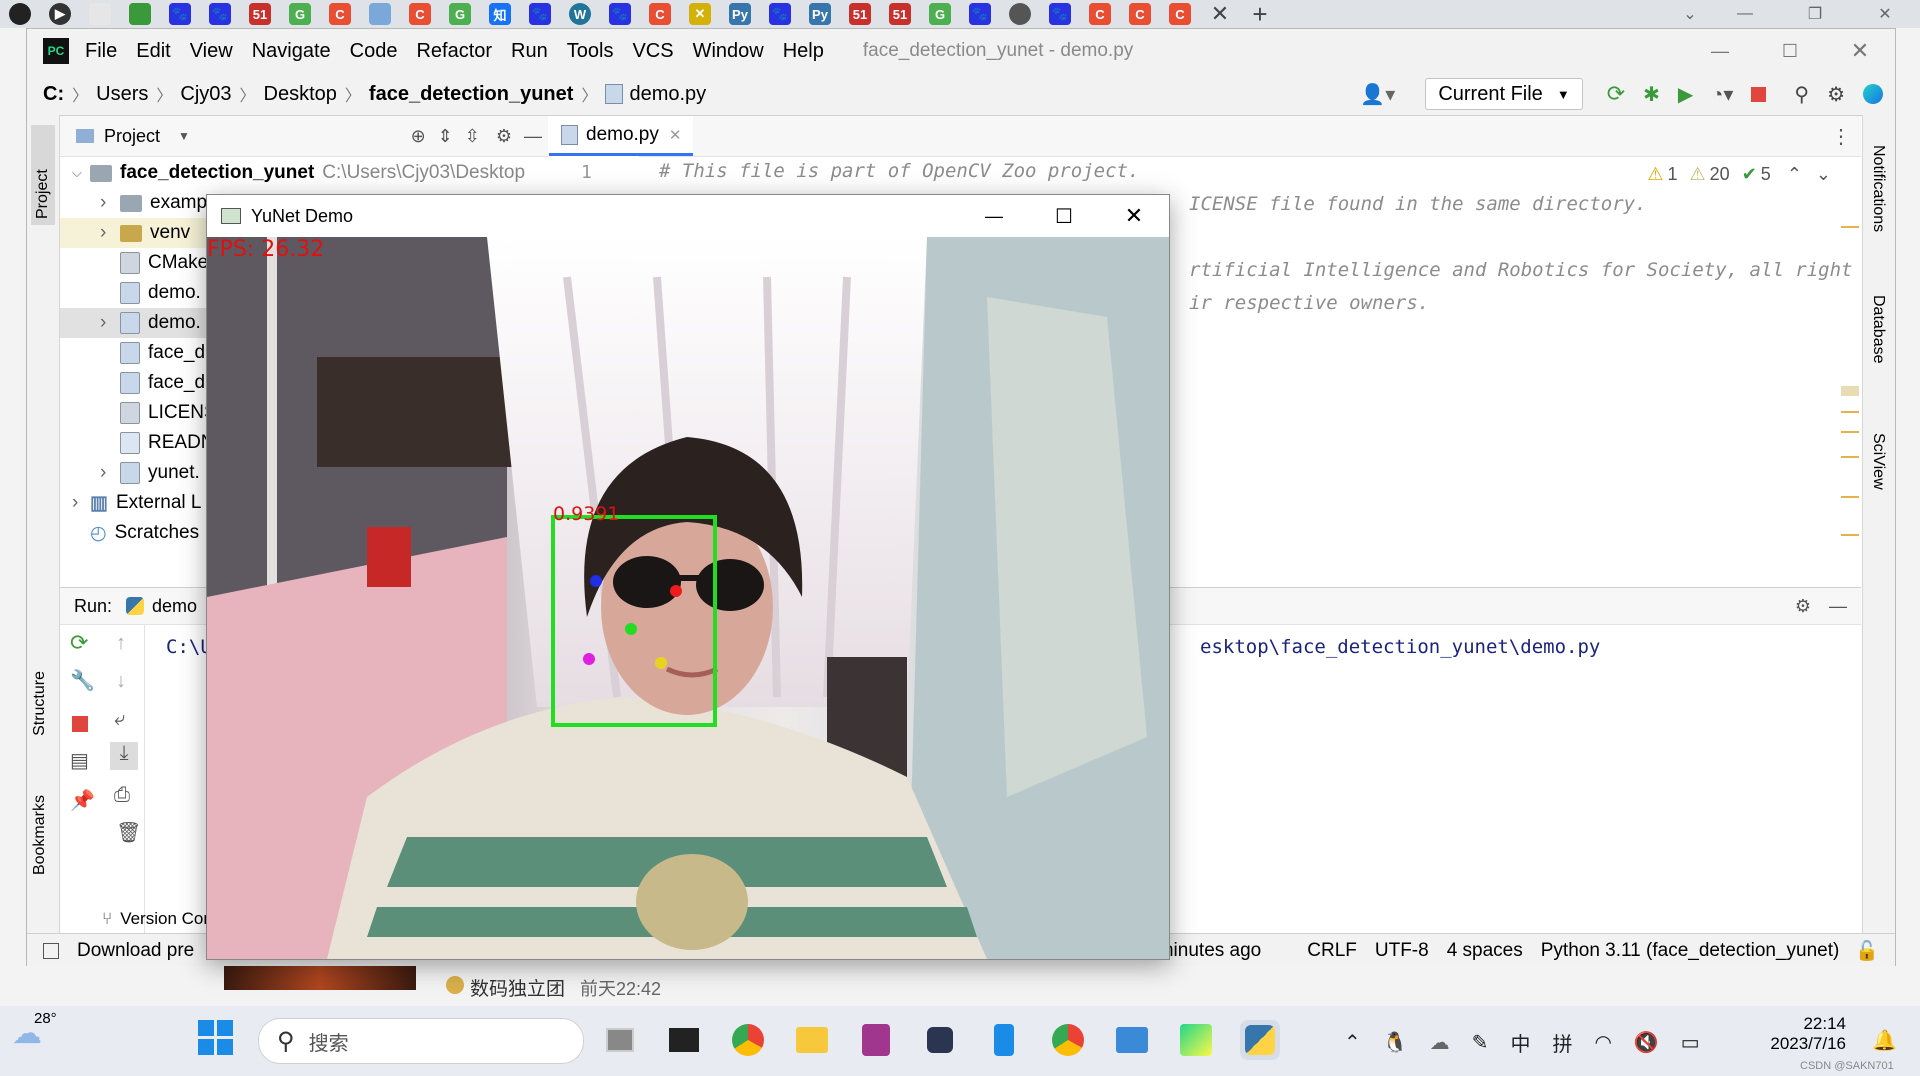 The height and width of the screenshot is (1076, 1920). Describe the element at coordinates (1480, 1042) in the screenshot. I see `pen-icon: ✎` at that location.